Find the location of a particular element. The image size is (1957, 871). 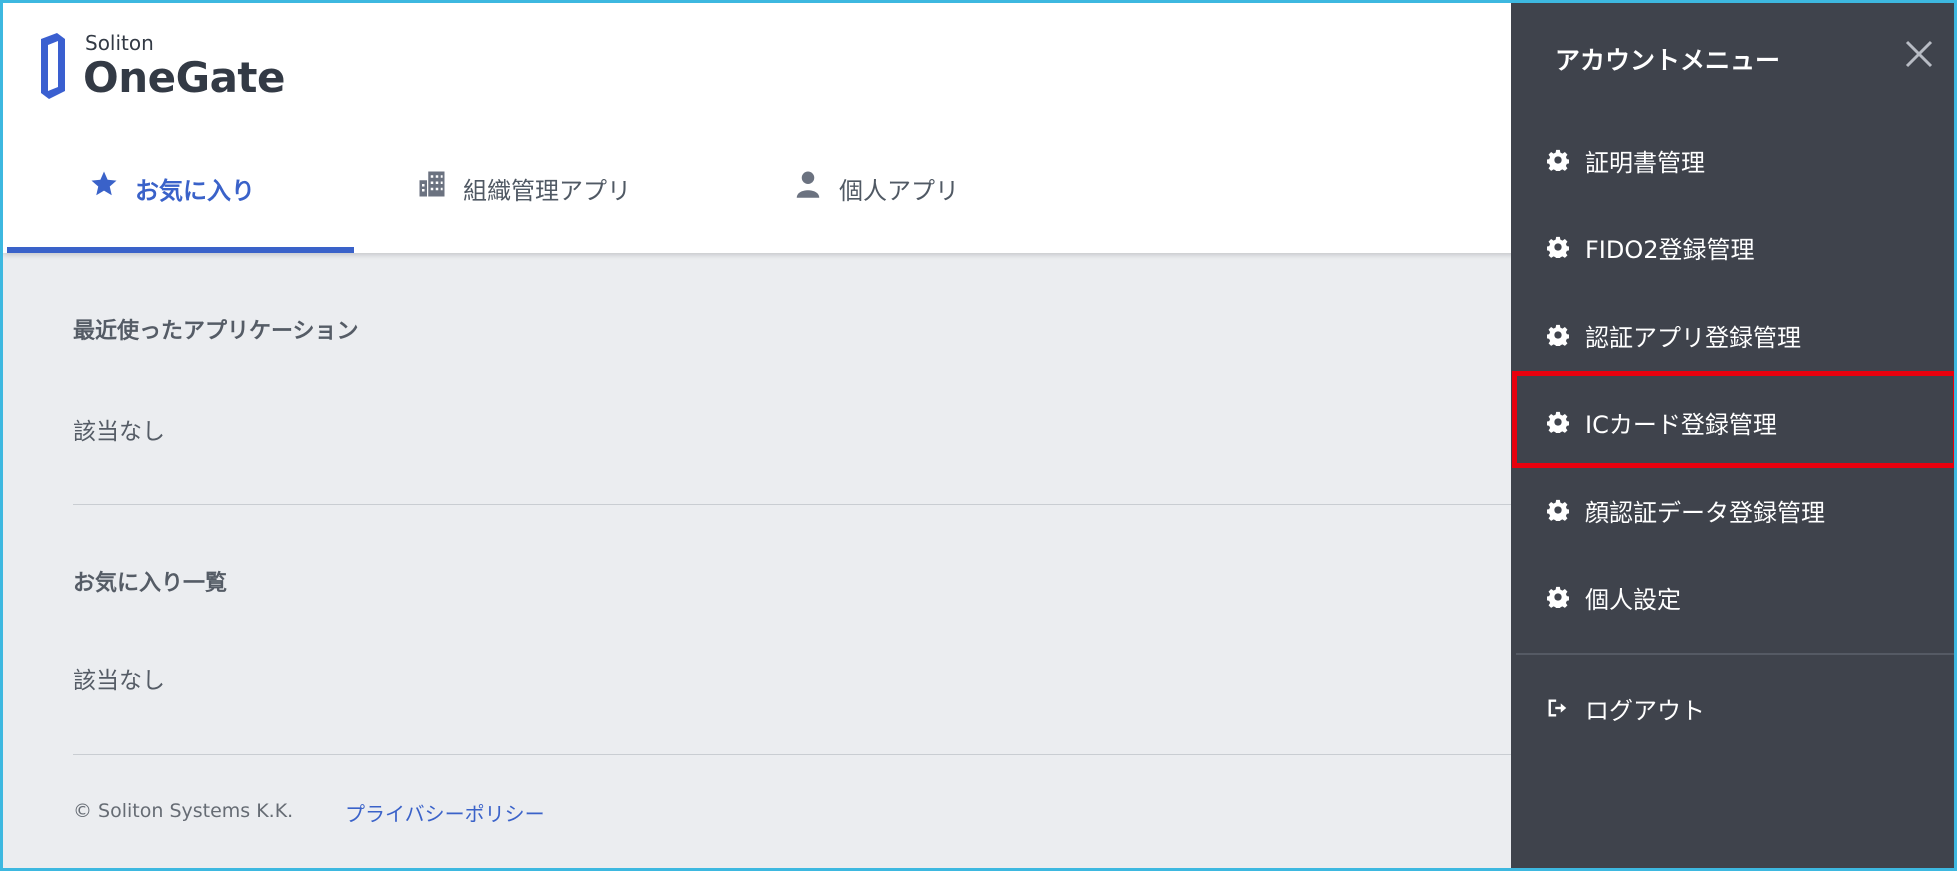

logo: Soliton OneGate is located at coordinates (161, 67).